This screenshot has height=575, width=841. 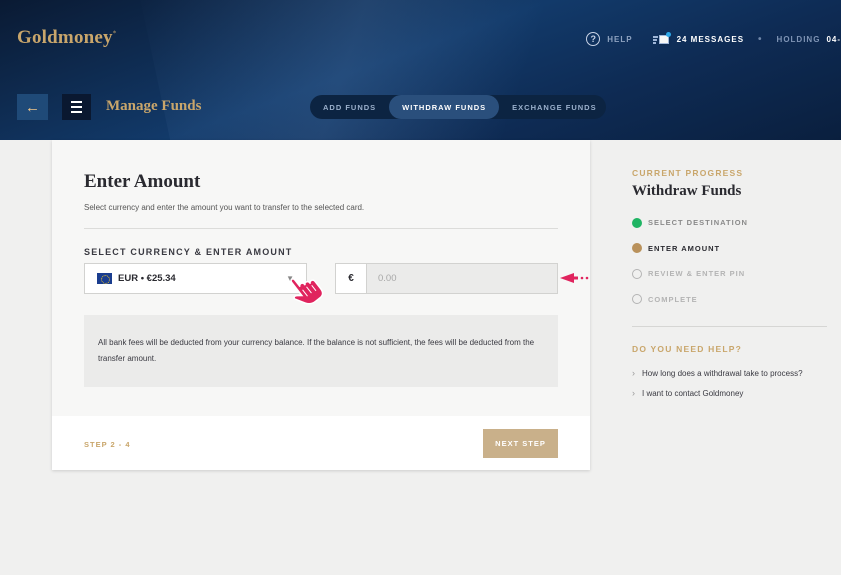 I want to click on help-link: ? HELP, so click(x=609, y=39).